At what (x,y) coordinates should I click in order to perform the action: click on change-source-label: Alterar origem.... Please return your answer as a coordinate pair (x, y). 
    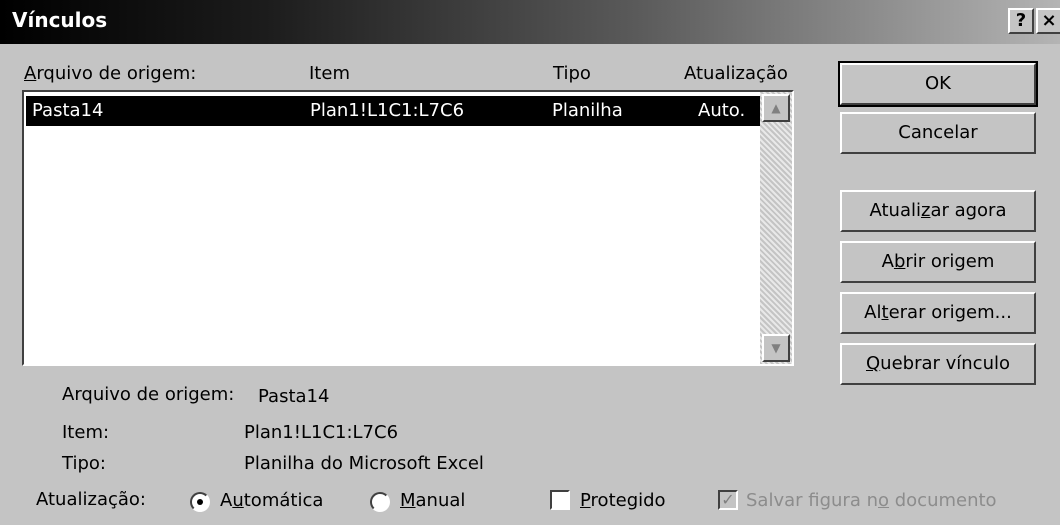
    Looking at the image, I should click on (938, 312).